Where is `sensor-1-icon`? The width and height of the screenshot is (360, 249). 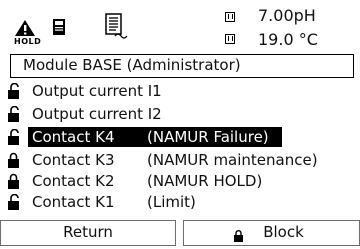
sensor-1-icon is located at coordinates (230, 17).